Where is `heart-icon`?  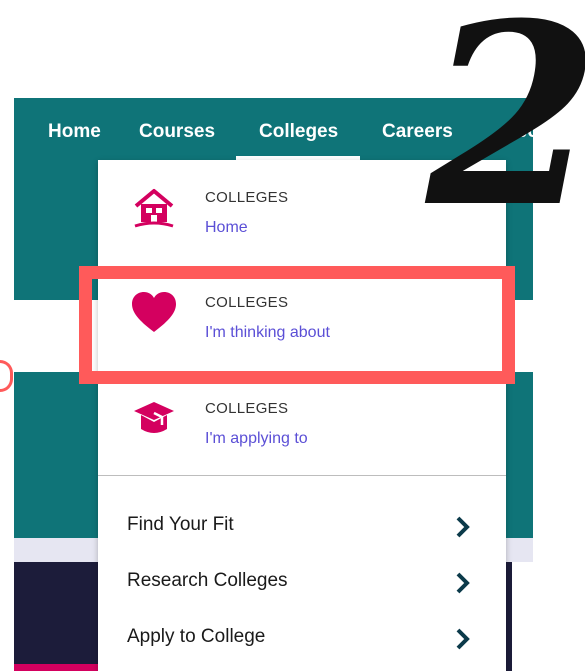 heart-icon is located at coordinates (154, 312).